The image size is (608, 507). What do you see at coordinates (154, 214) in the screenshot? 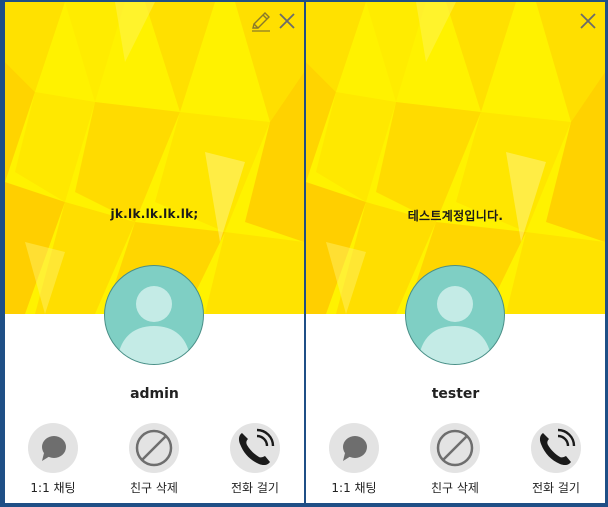
I see `status-message: jk.lk.lk.lk.lk;` at bounding box center [154, 214].